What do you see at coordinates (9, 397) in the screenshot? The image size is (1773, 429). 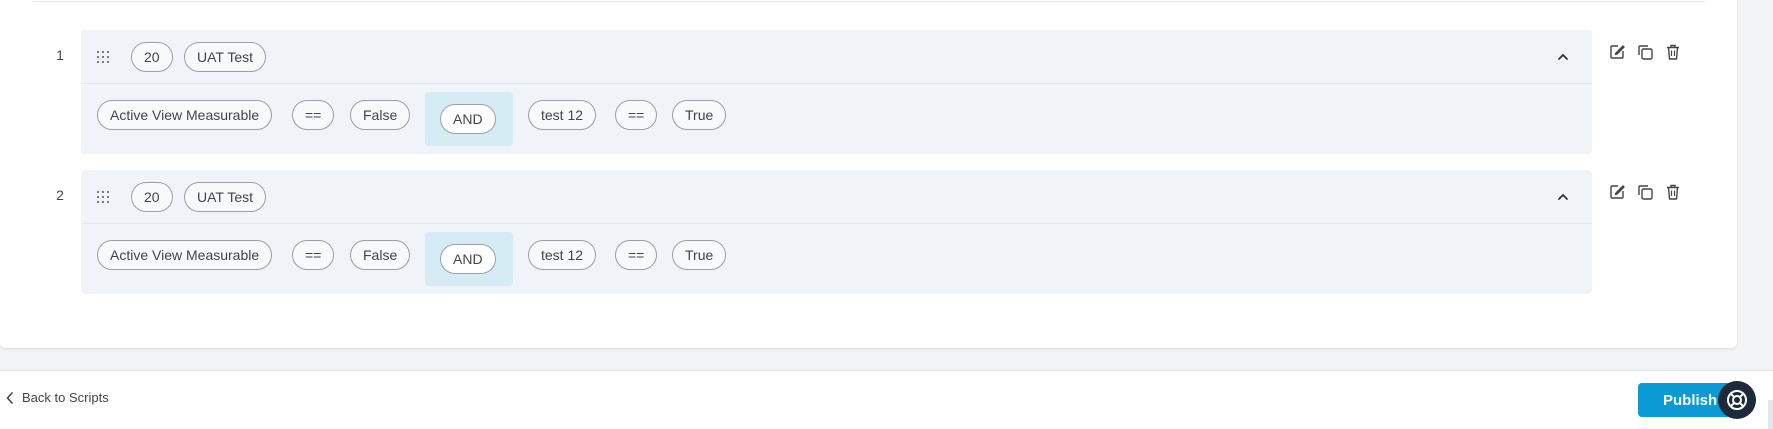 I see `chevron-left-icon` at bounding box center [9, 397].